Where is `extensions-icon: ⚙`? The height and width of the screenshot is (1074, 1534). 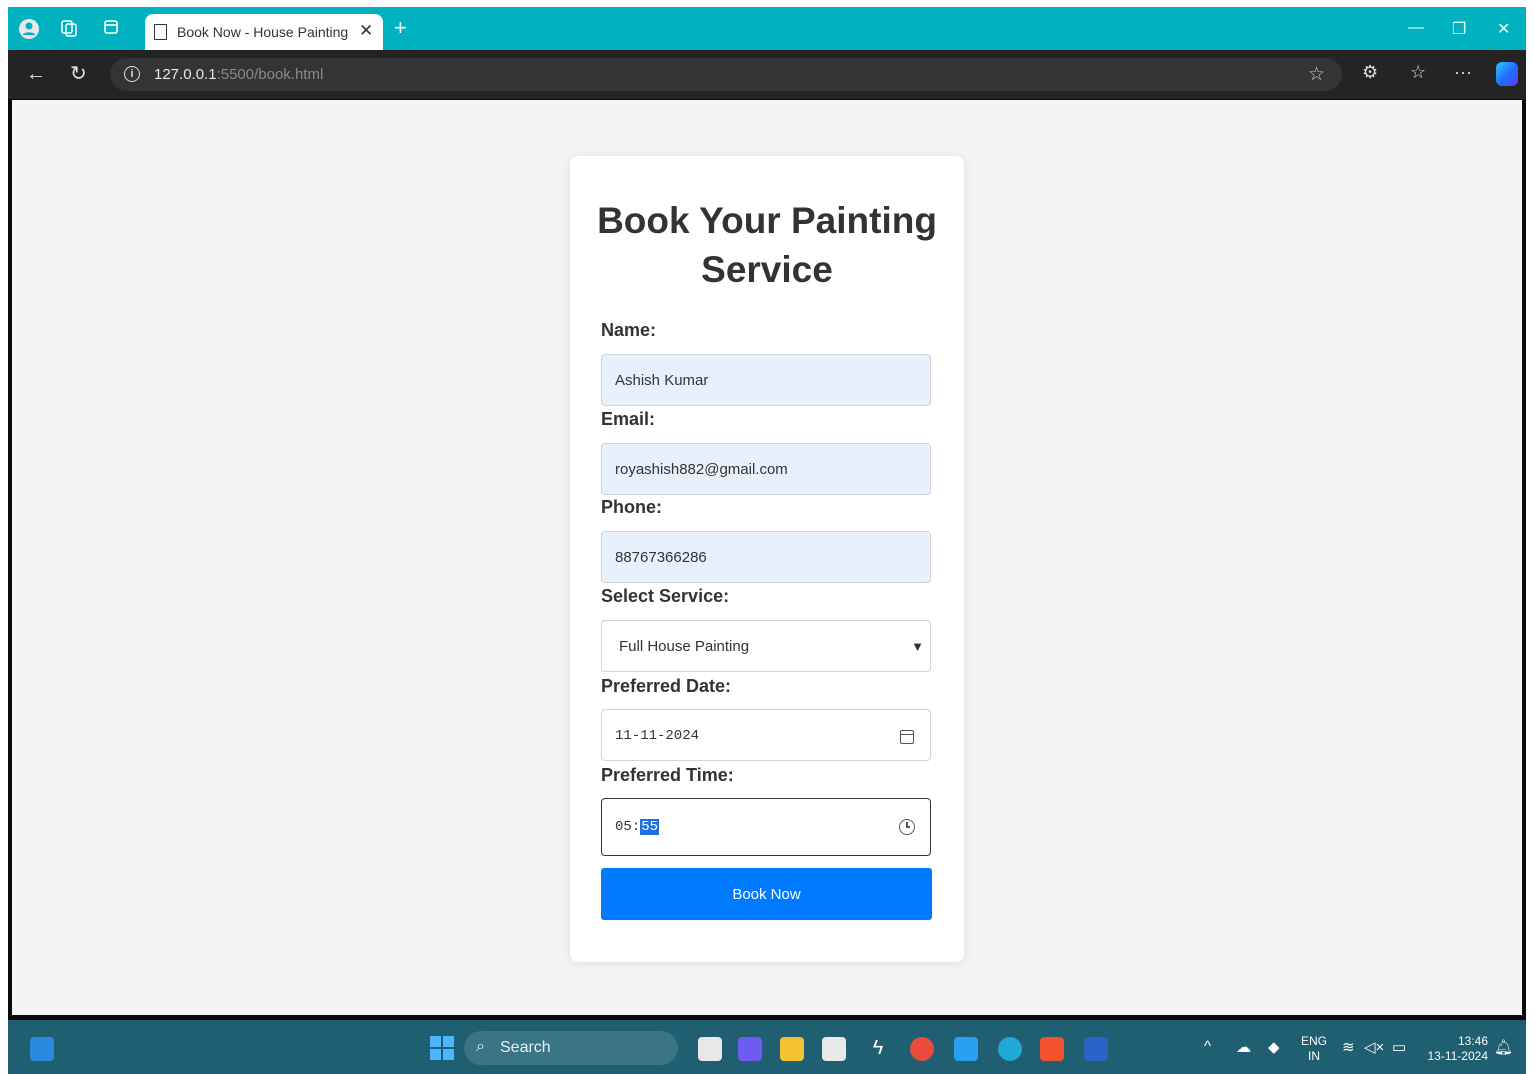 extensions-icon: ⚙ is located at coordinates (1370, 72).